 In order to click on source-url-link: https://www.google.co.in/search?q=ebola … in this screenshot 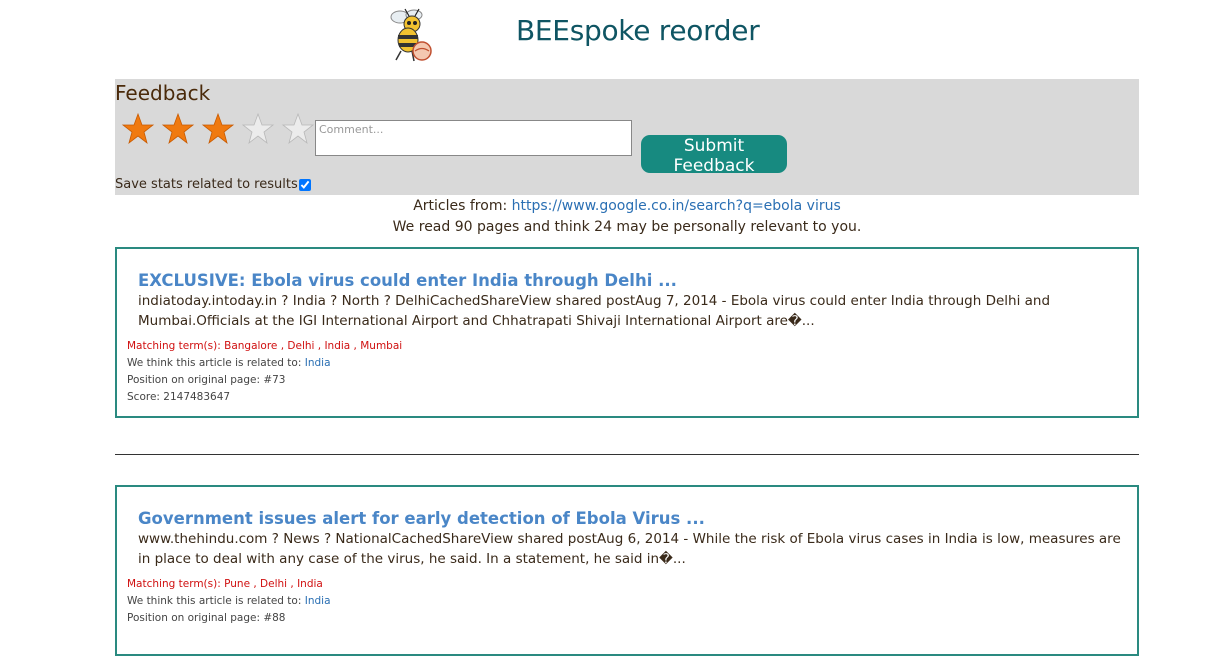, I will do `click(676, 206)`.